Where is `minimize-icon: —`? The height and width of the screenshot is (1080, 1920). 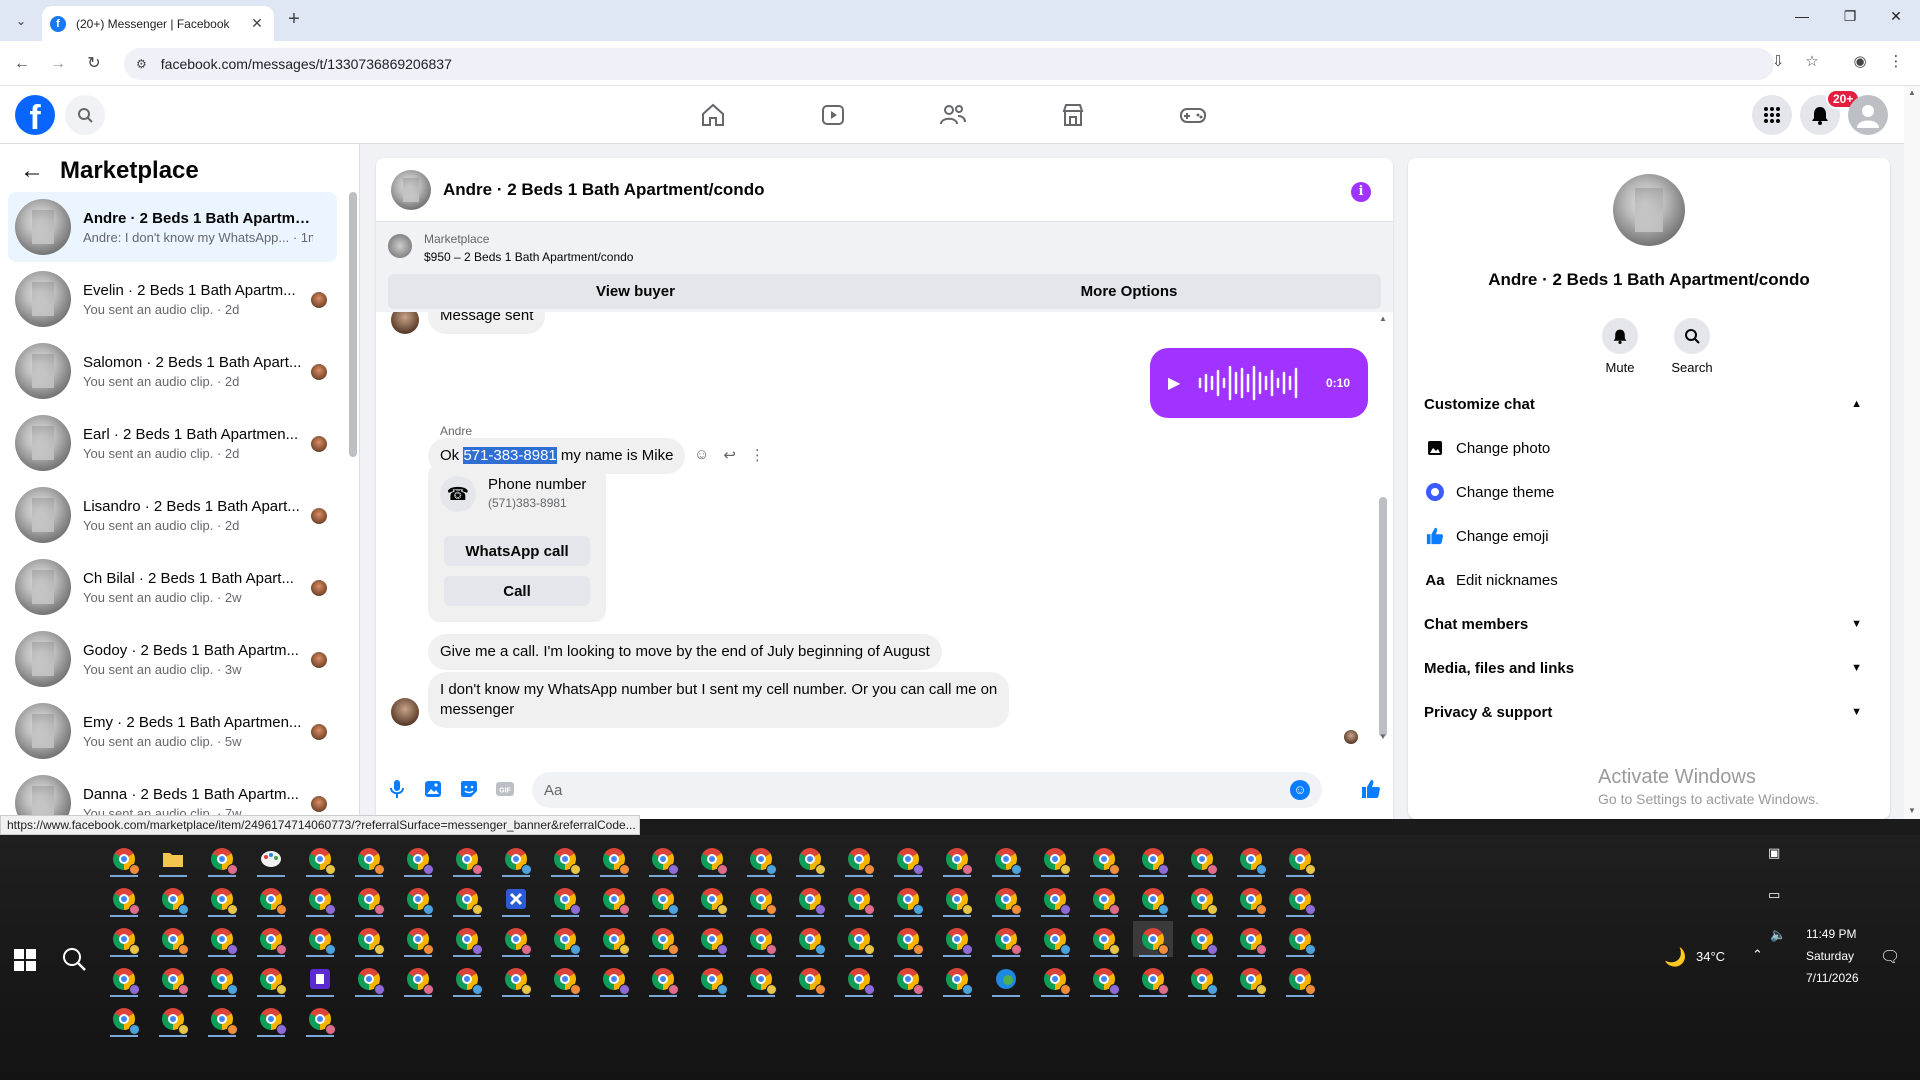 minimize-icon: — is located at coordinates (1802, 16).